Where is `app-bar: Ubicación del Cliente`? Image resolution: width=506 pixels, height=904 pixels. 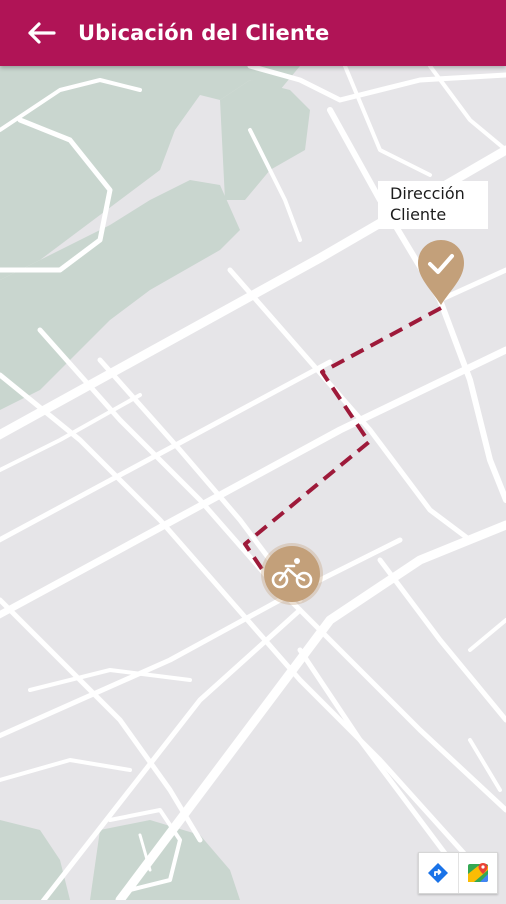
app-bar: Ubicación del Cliente is located at coordinates (253, 33).